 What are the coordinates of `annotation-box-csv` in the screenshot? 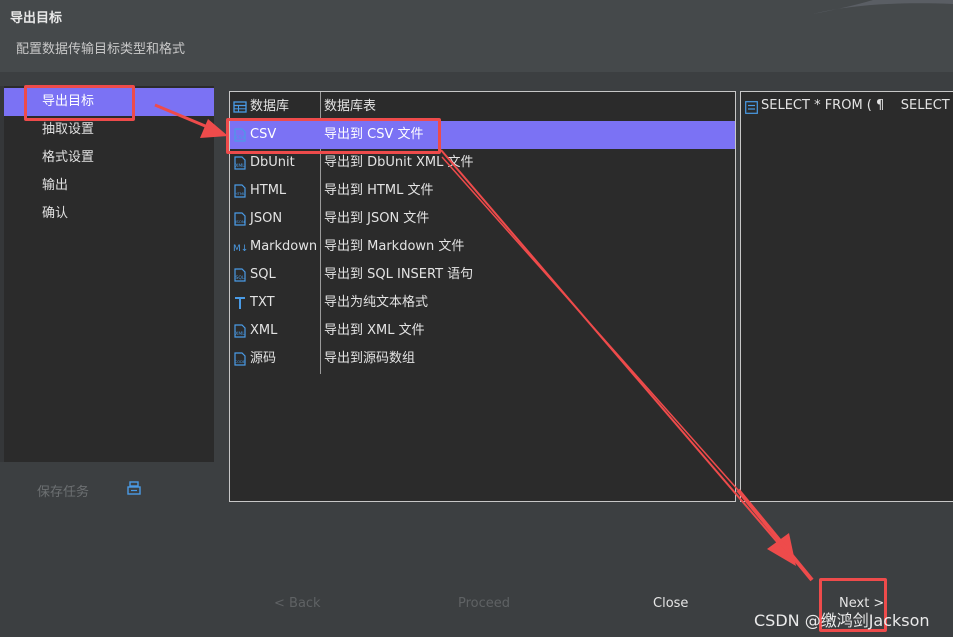 It's located at (333, 136).